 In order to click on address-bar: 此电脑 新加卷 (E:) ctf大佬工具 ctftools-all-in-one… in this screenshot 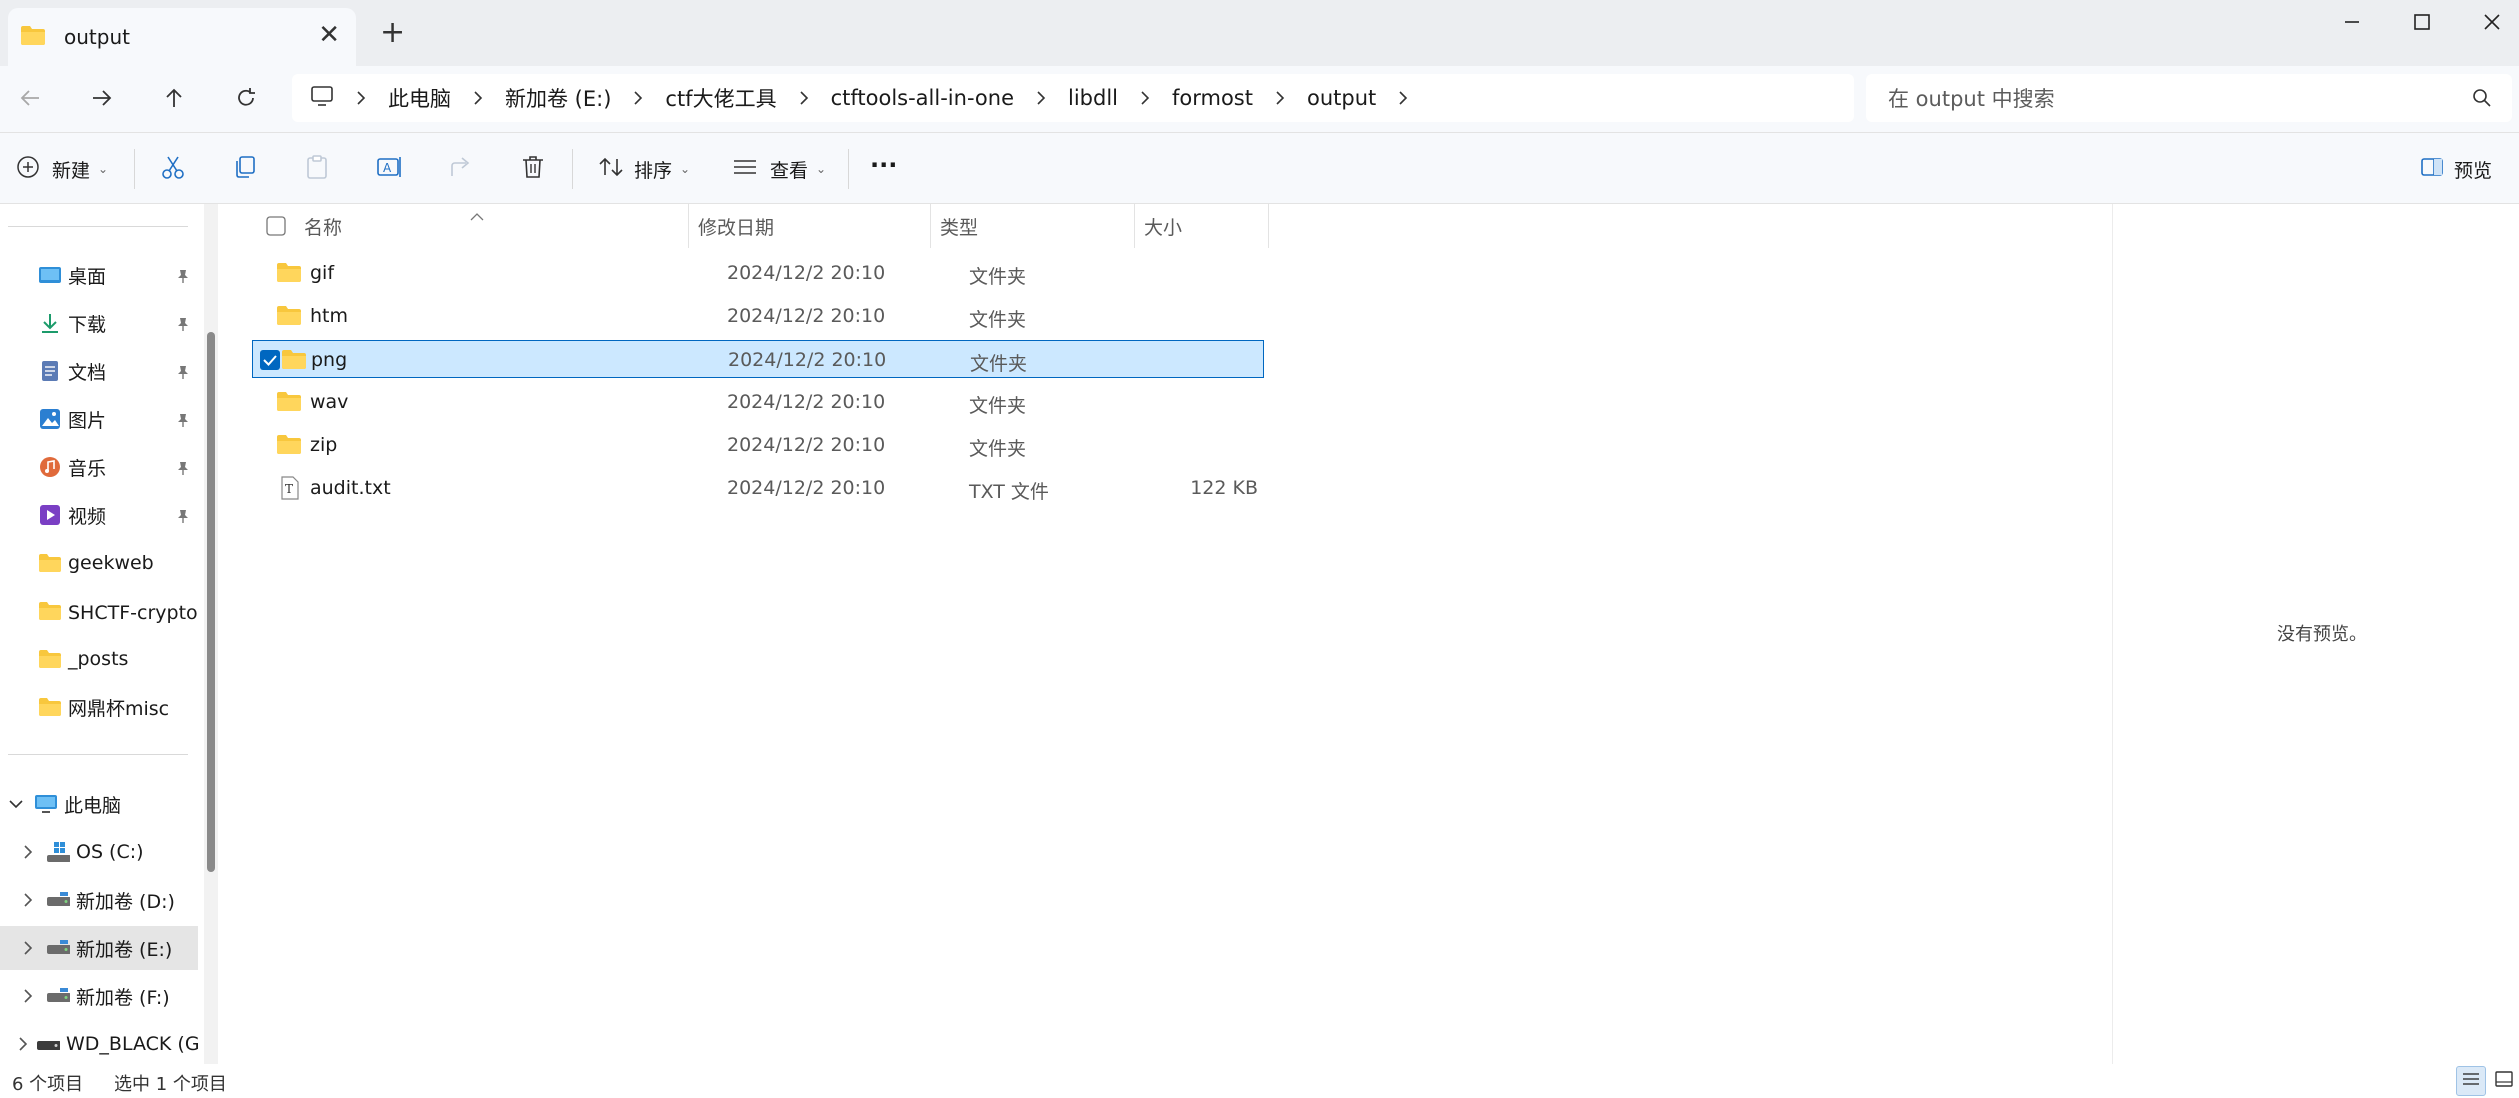, I will do `click(1073, 98)`.